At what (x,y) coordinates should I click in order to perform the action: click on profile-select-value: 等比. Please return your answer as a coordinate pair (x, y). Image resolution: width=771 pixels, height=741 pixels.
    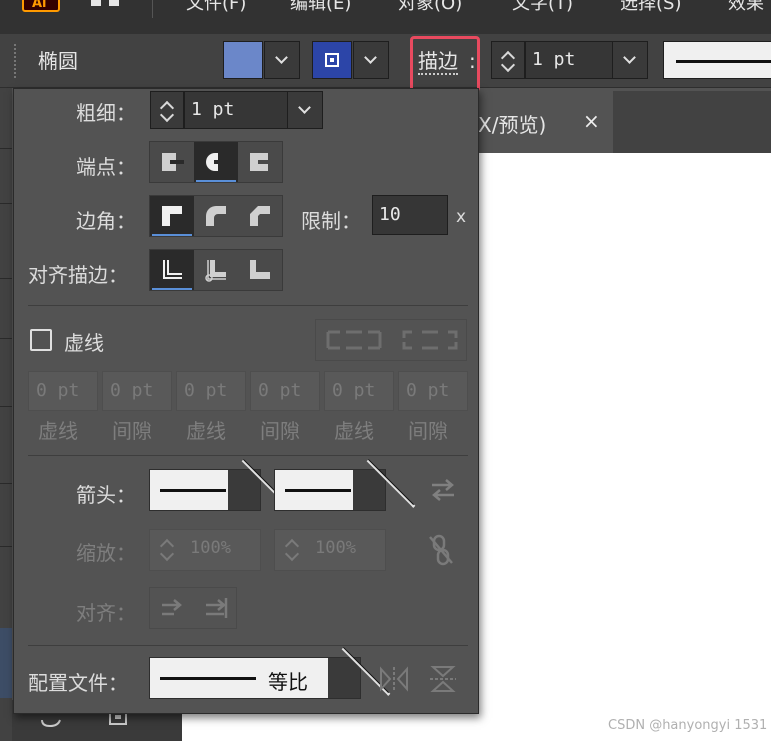
    Looking at the image, I should click on (288, 682).